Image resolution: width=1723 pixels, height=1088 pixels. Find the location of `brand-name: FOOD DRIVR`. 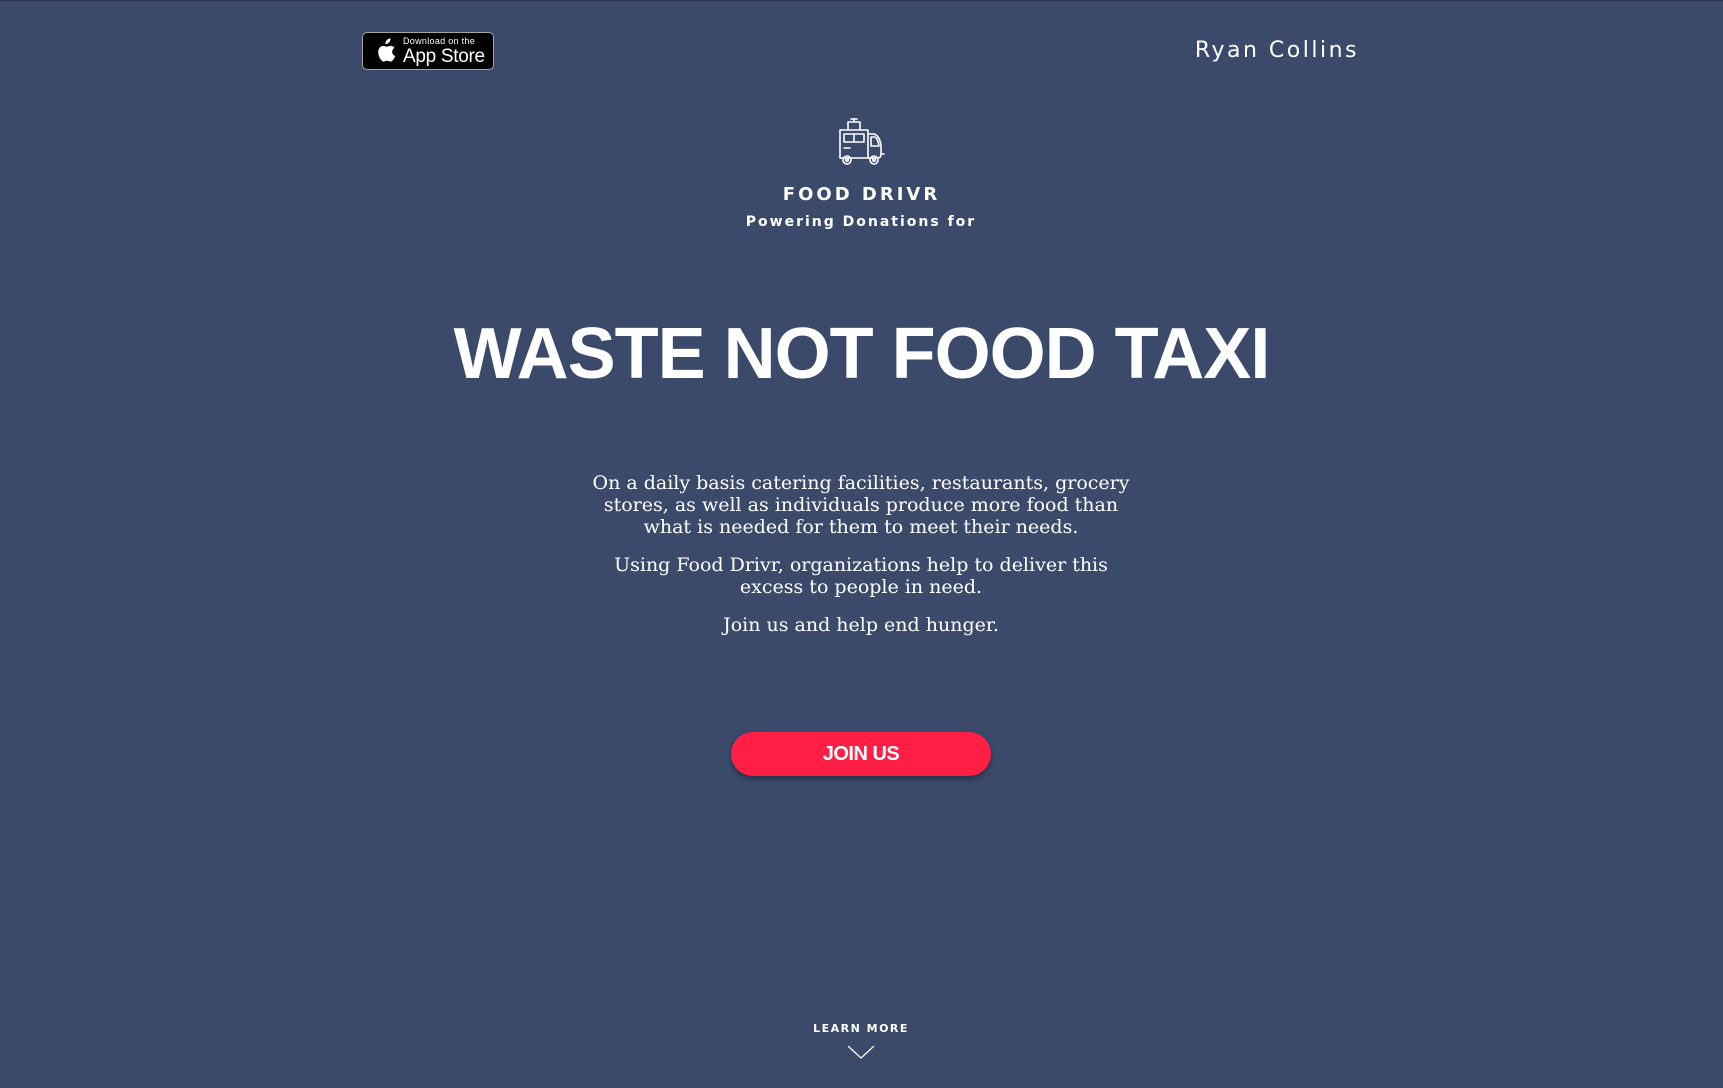

brand-name: FOOD DRIVR is located at coordinates (861, 194).